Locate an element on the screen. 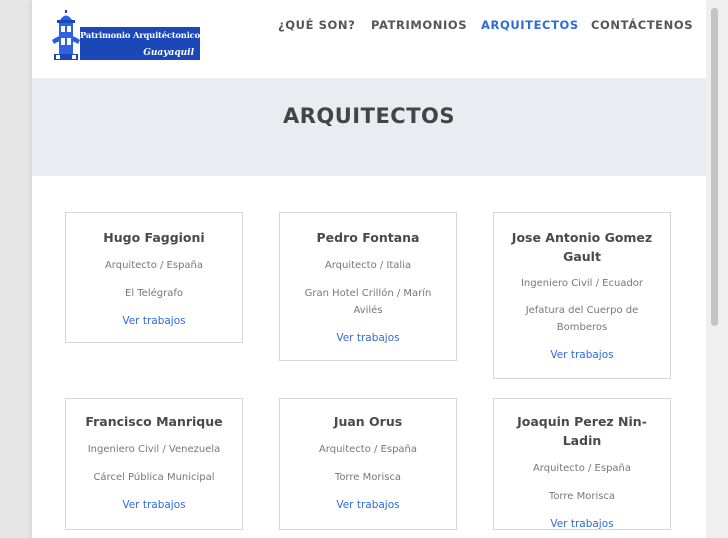  architect-name: Pedro Fontana is located at coordinates (368, 237).